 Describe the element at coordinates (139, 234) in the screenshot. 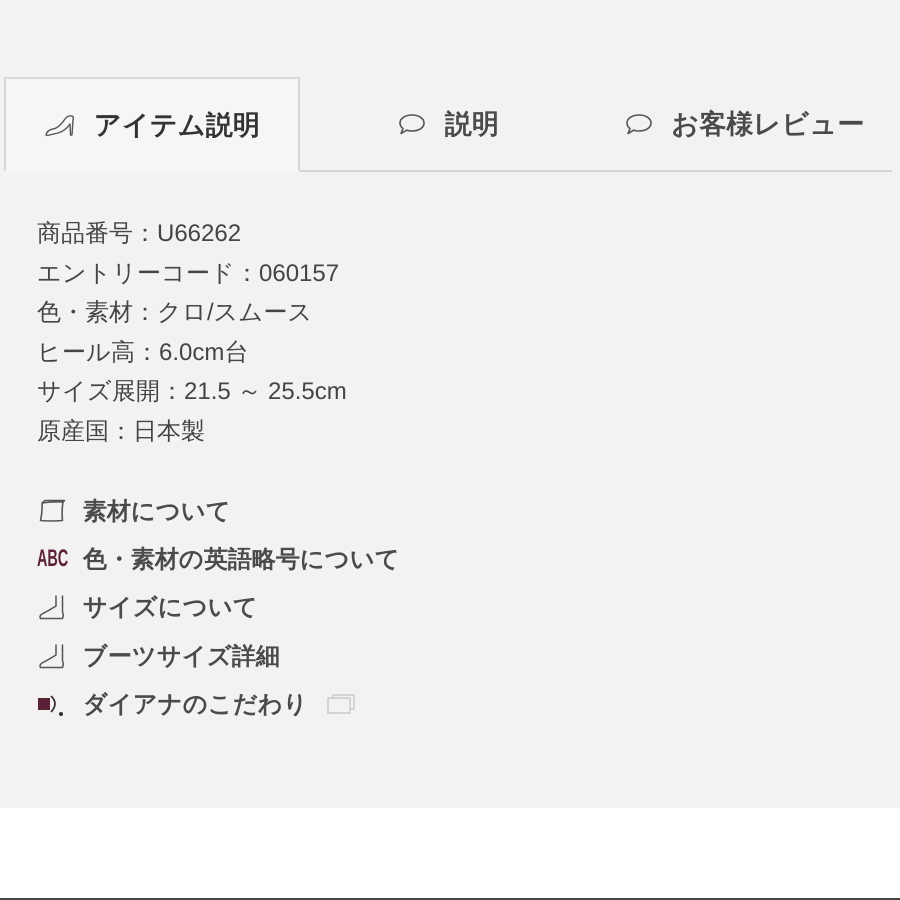

I see `spec-line: 商品番号：U66262` at that location.